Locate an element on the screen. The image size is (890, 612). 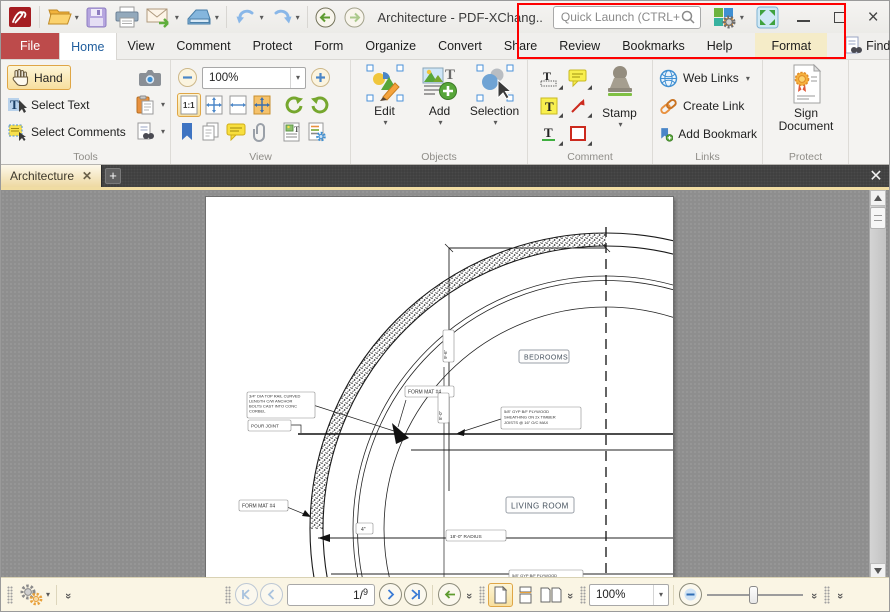
layout-options-button: » is located at coordinates (570, 595).